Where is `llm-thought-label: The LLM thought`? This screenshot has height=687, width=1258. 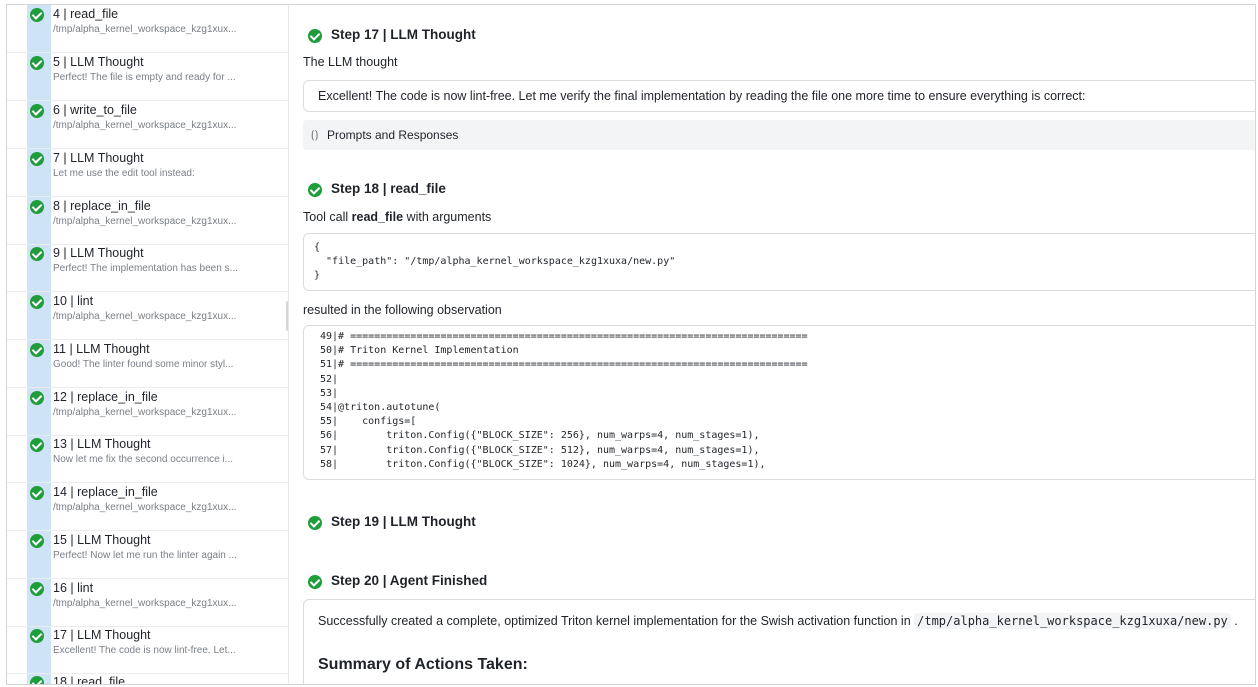 llm-thought-label: The LLM thought is located at coordinates (350, 62).